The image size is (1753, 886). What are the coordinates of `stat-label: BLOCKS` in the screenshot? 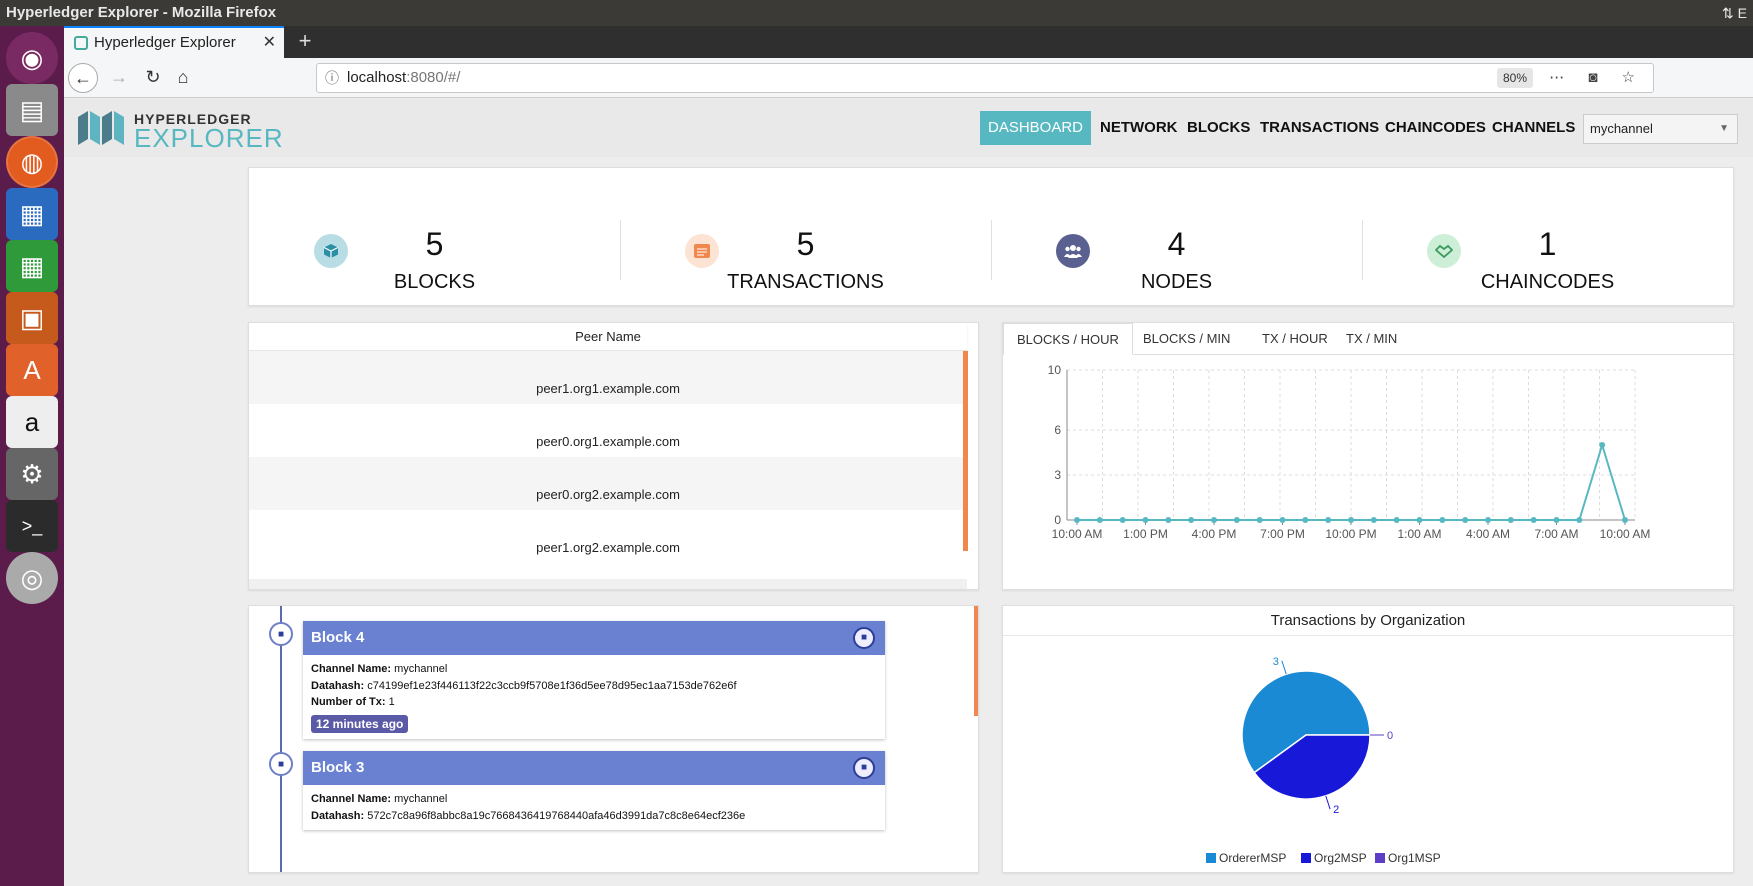 It's located at (434, 282).